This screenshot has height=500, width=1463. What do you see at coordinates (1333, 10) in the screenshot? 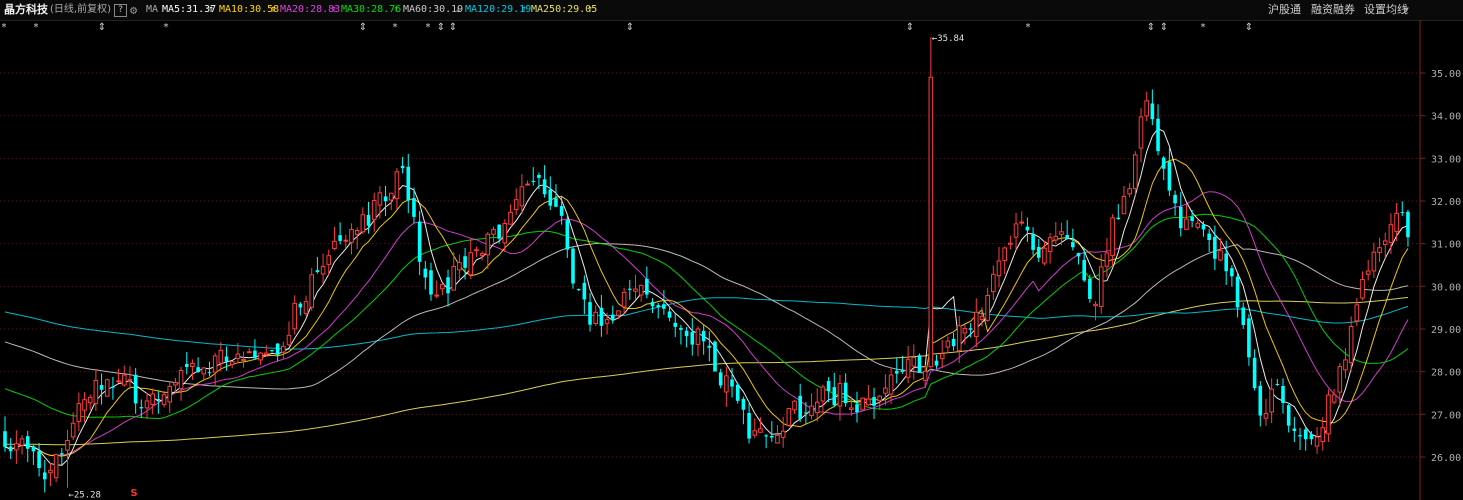
I see `margin-trading-button: 融资融券` at bounding box center [1333, 10].